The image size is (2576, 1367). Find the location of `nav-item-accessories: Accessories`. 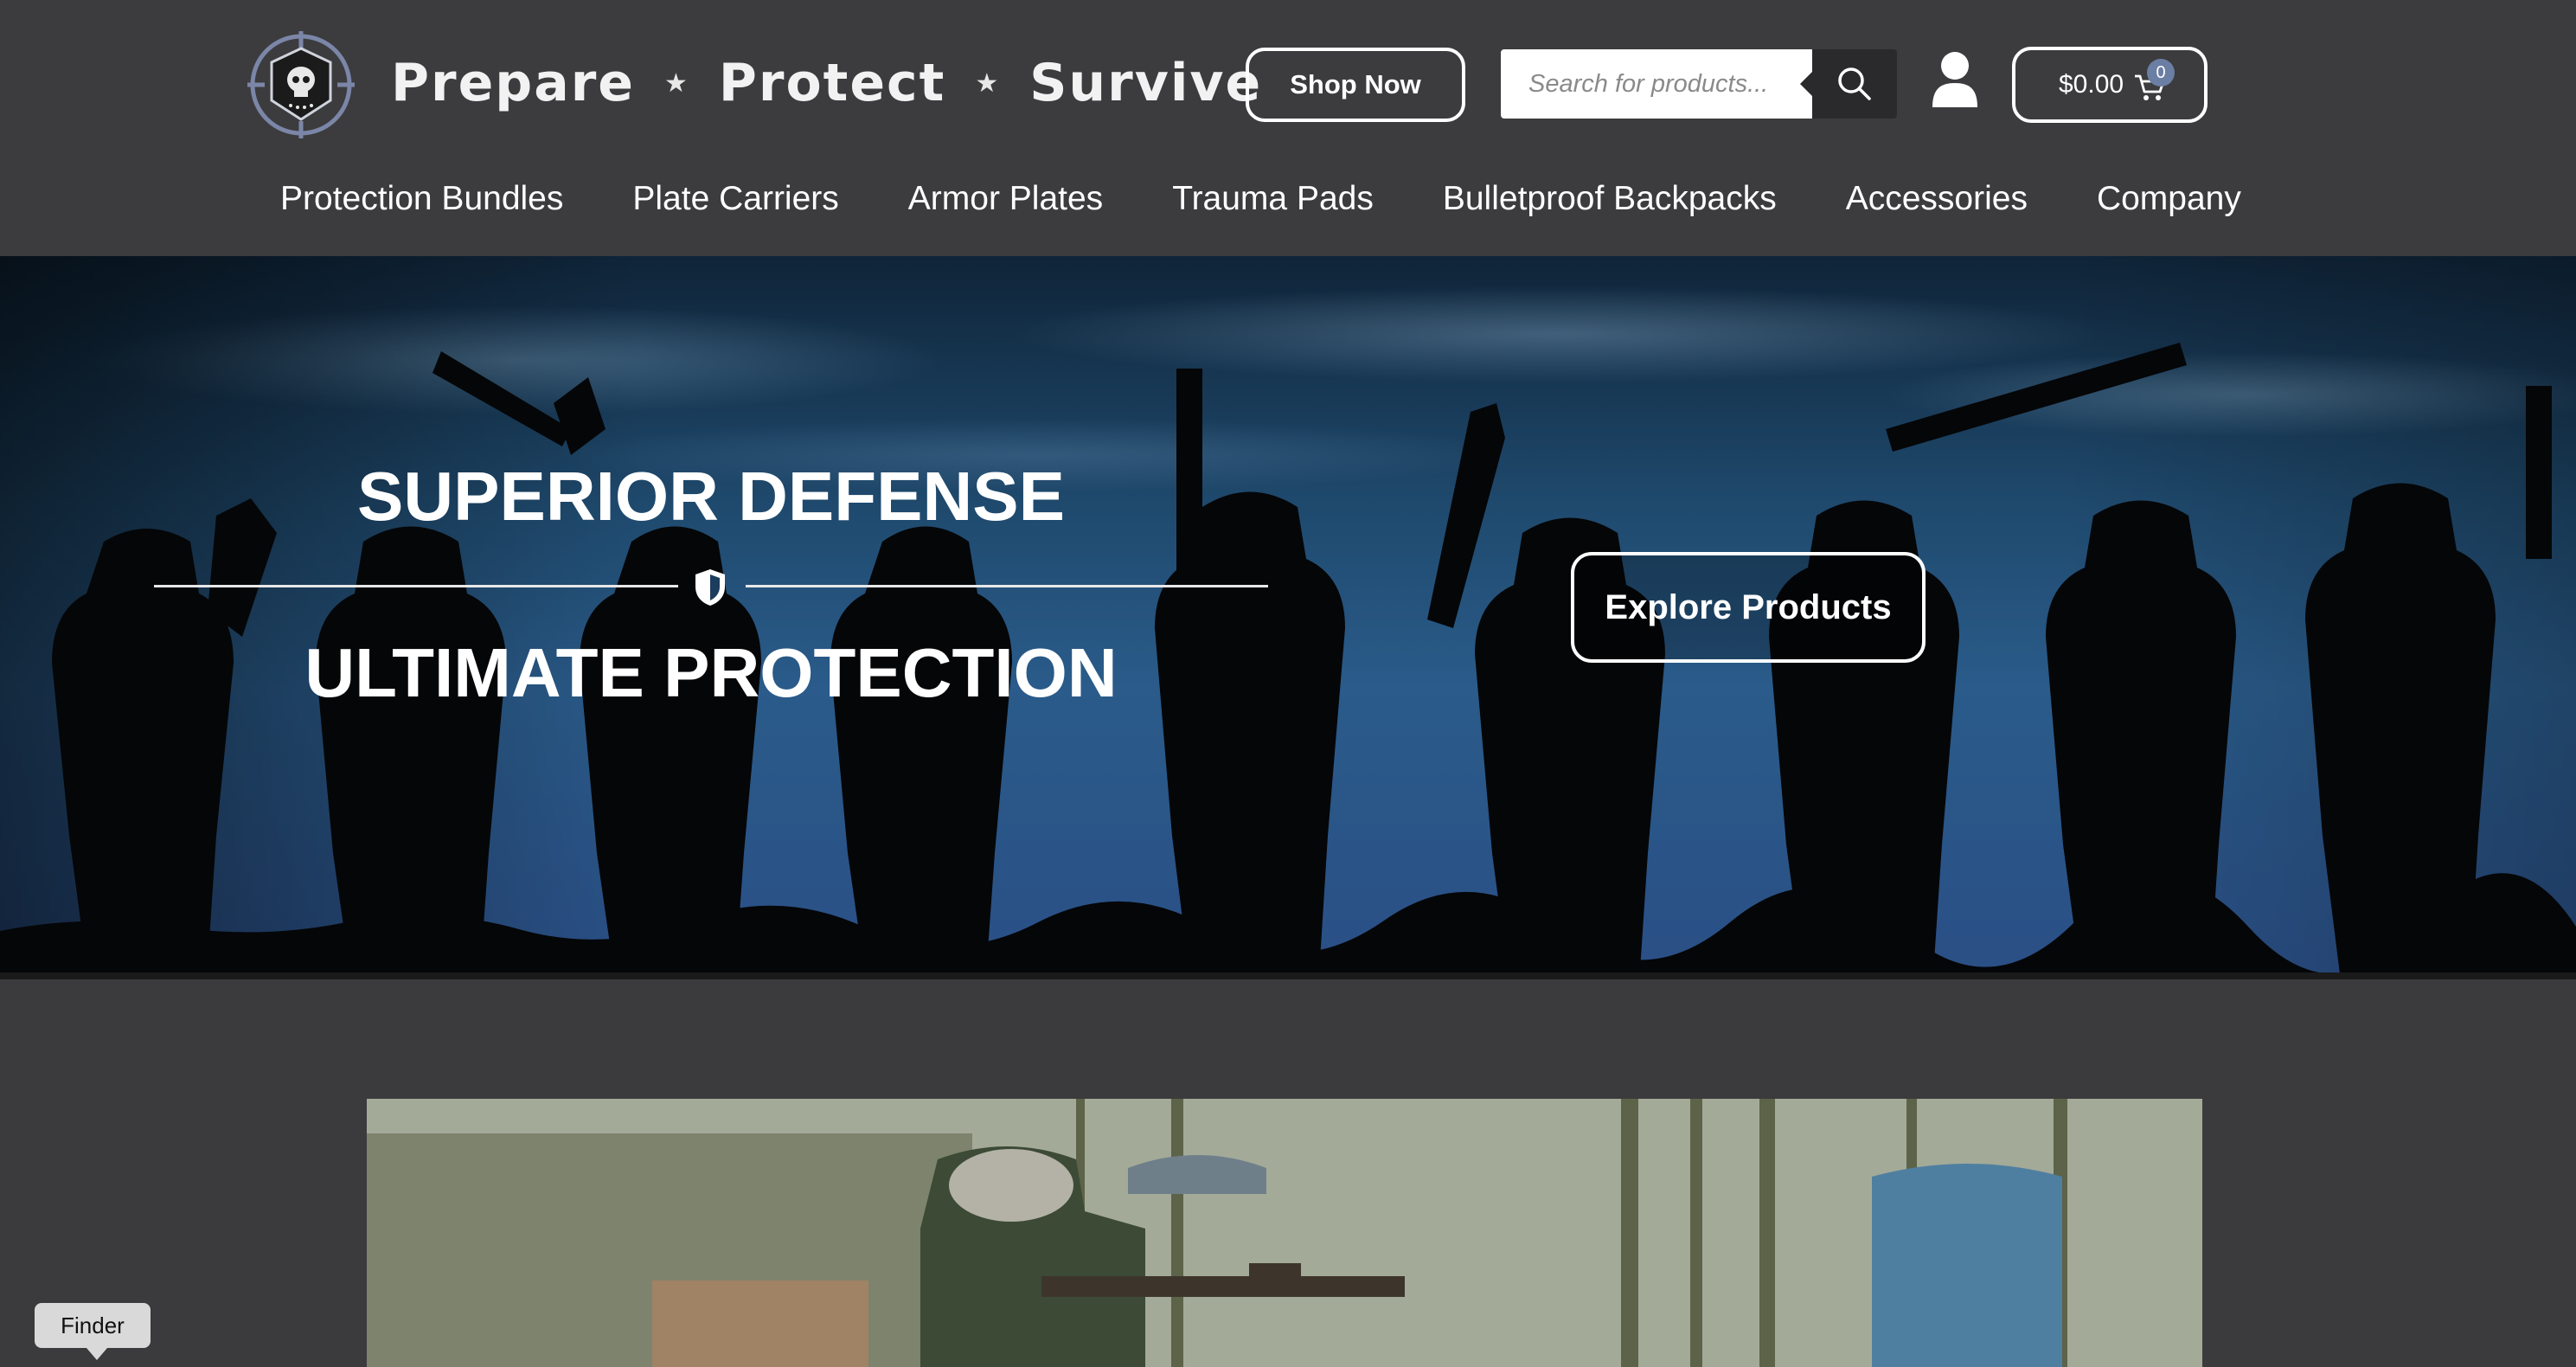

nav-item-accessories: Accessories is located at coordinates (1937, 199).